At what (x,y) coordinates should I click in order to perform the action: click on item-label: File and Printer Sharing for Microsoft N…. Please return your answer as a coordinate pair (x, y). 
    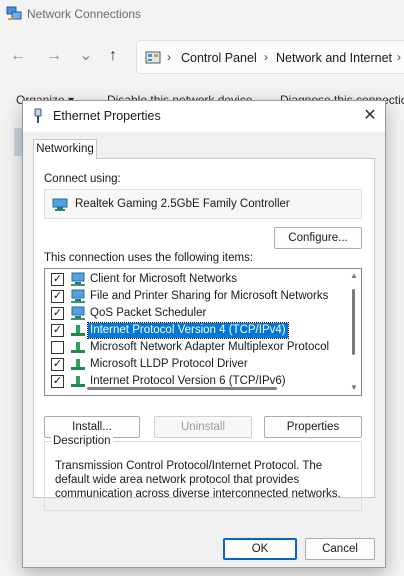
    Looking at the image, I should click on (209, 296).